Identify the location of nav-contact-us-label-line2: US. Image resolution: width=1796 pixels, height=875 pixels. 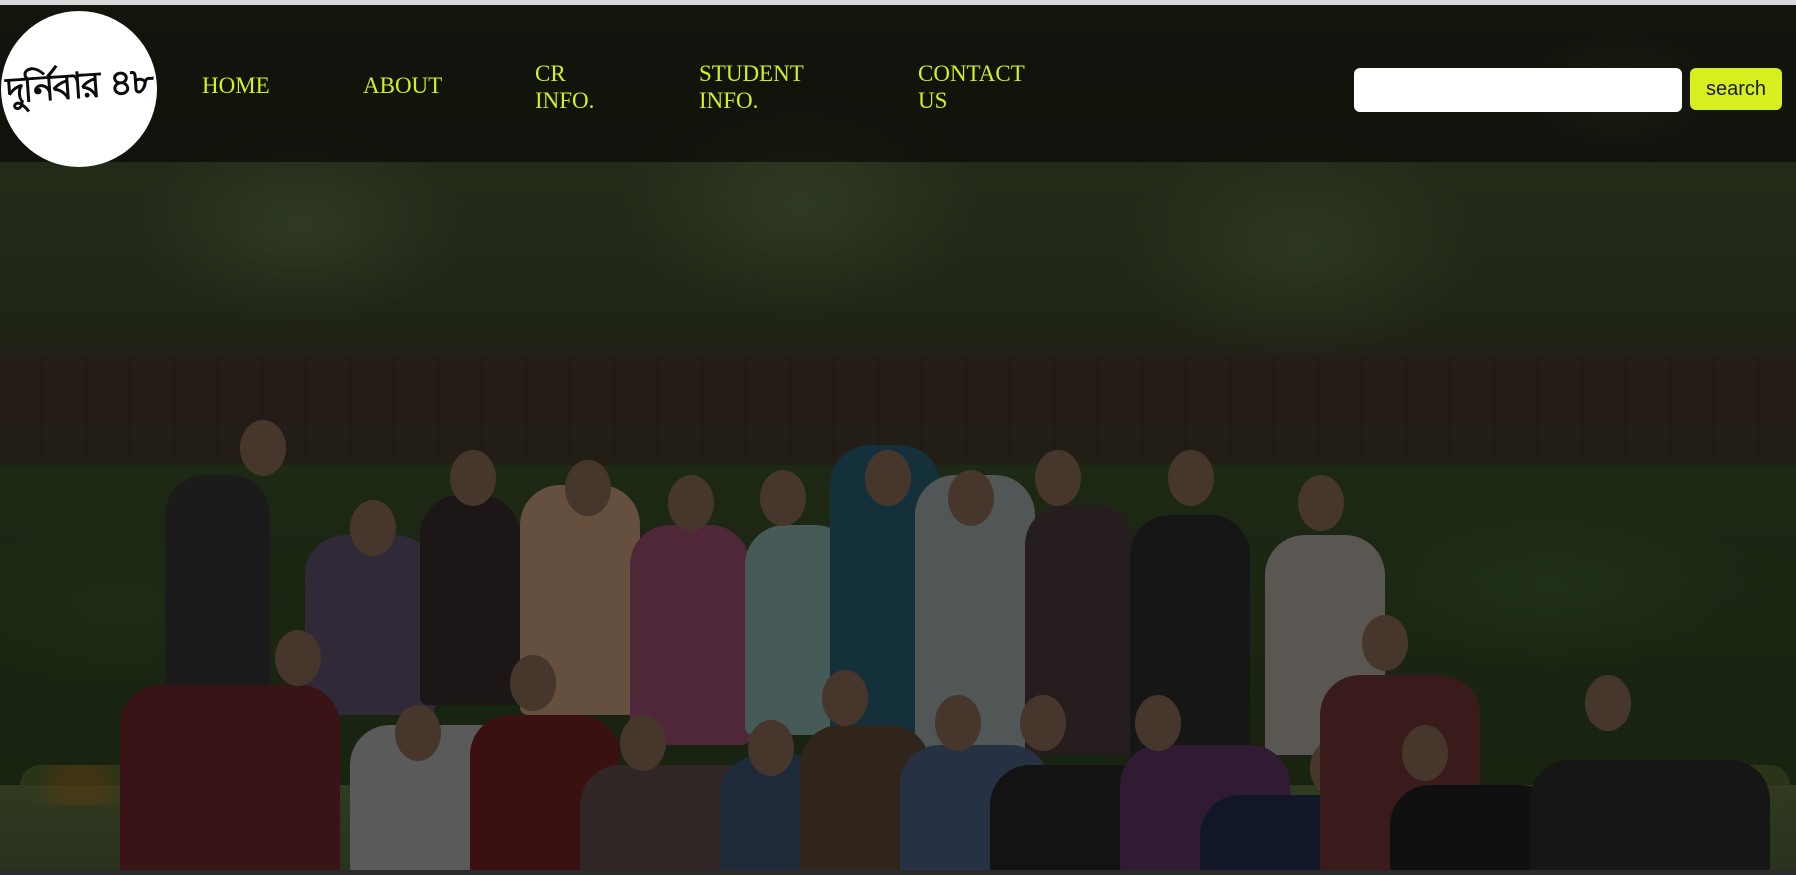
(933, 100).